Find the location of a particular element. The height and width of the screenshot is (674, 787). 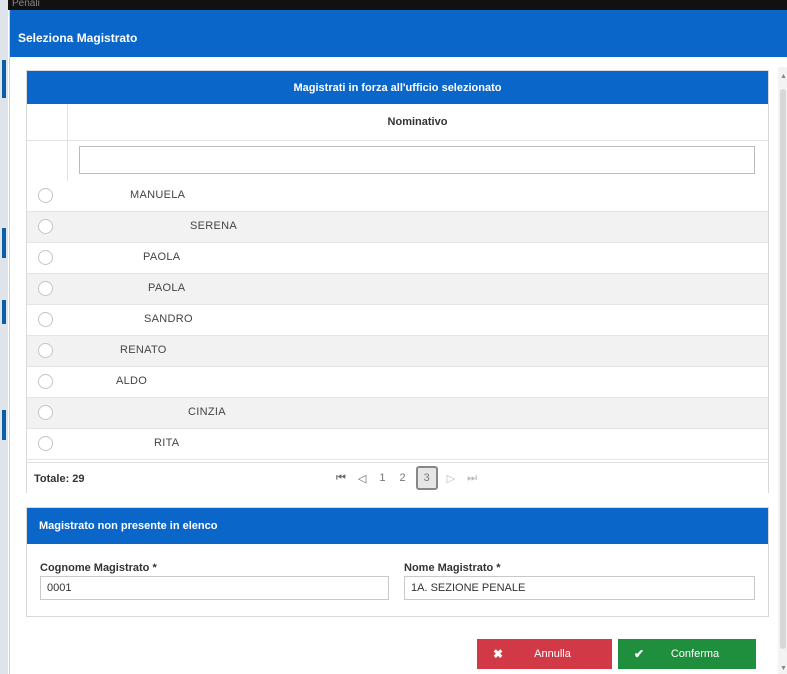

manual-panel-heading: Magistrato non presente in elenco is located at coordinates (397, 526).